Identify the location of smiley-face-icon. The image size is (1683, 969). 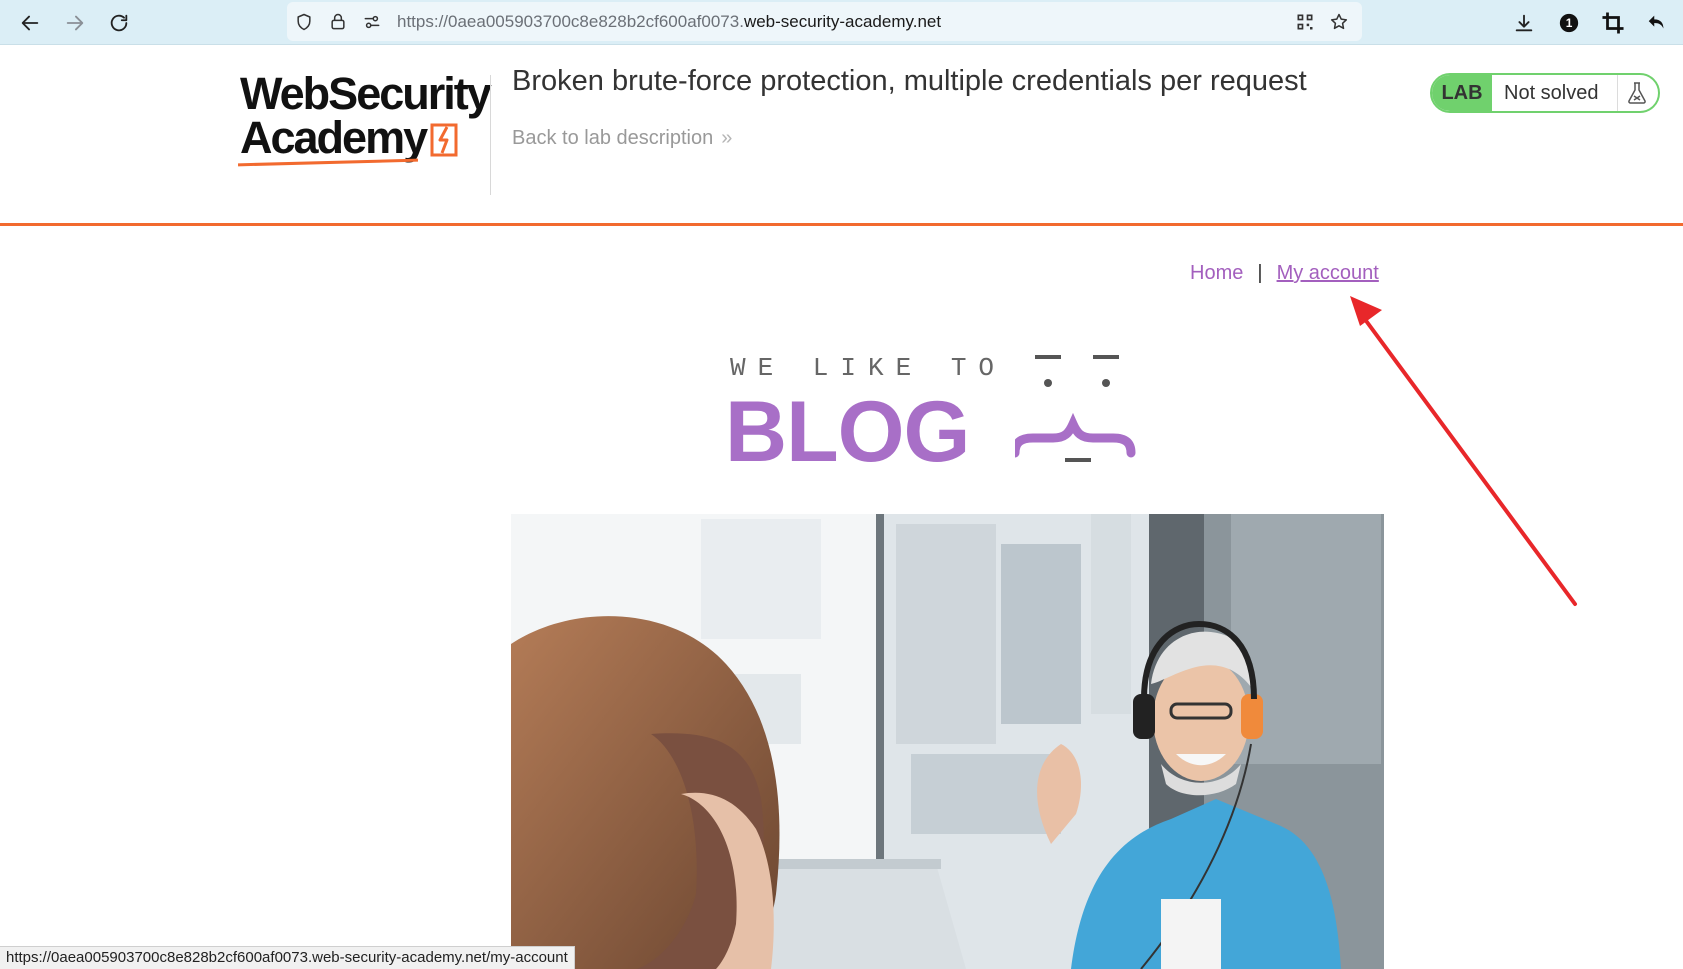
(1075, 408).